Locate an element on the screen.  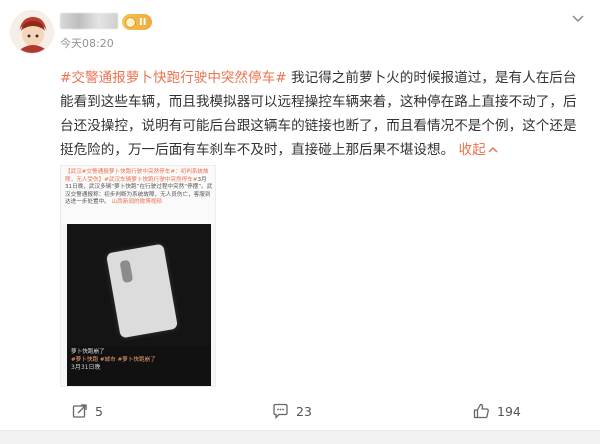
media-tag-2: #武汉车辆萝卜快跑行驶中突然停车# is located at coordinates (151, 179).